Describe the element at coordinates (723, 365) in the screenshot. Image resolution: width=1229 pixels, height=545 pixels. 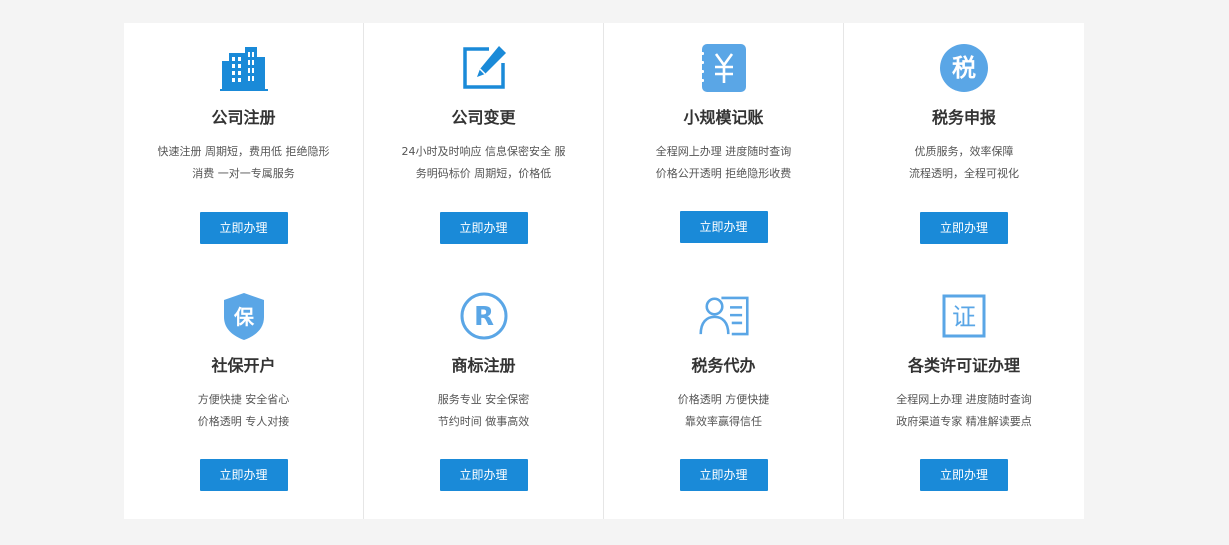
I see `card-title: 税务代办` at that location.